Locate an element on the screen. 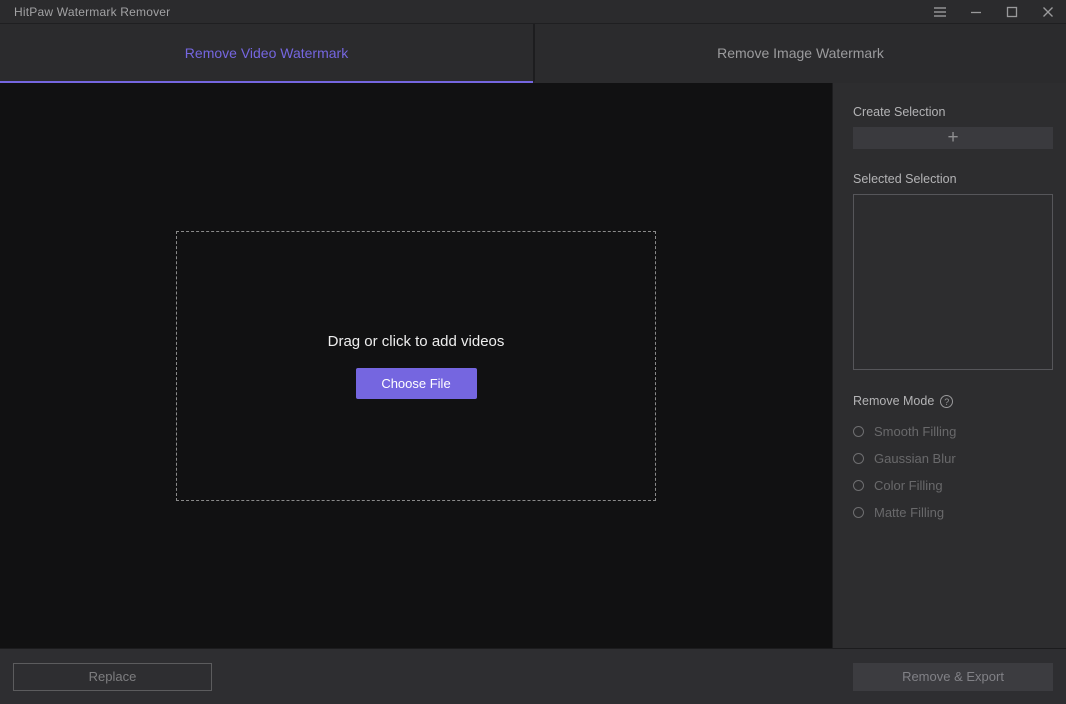  remove-mode-header: Remove Mode ? is located at coordinates (953, 401).